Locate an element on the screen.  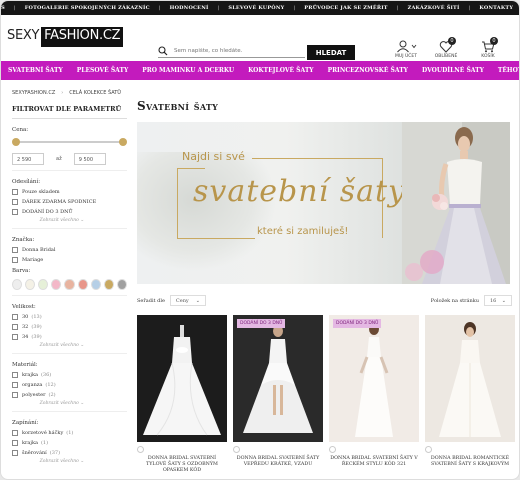
site-logo: SEXY FASHION.CZ is located at coordinates (65, 37).